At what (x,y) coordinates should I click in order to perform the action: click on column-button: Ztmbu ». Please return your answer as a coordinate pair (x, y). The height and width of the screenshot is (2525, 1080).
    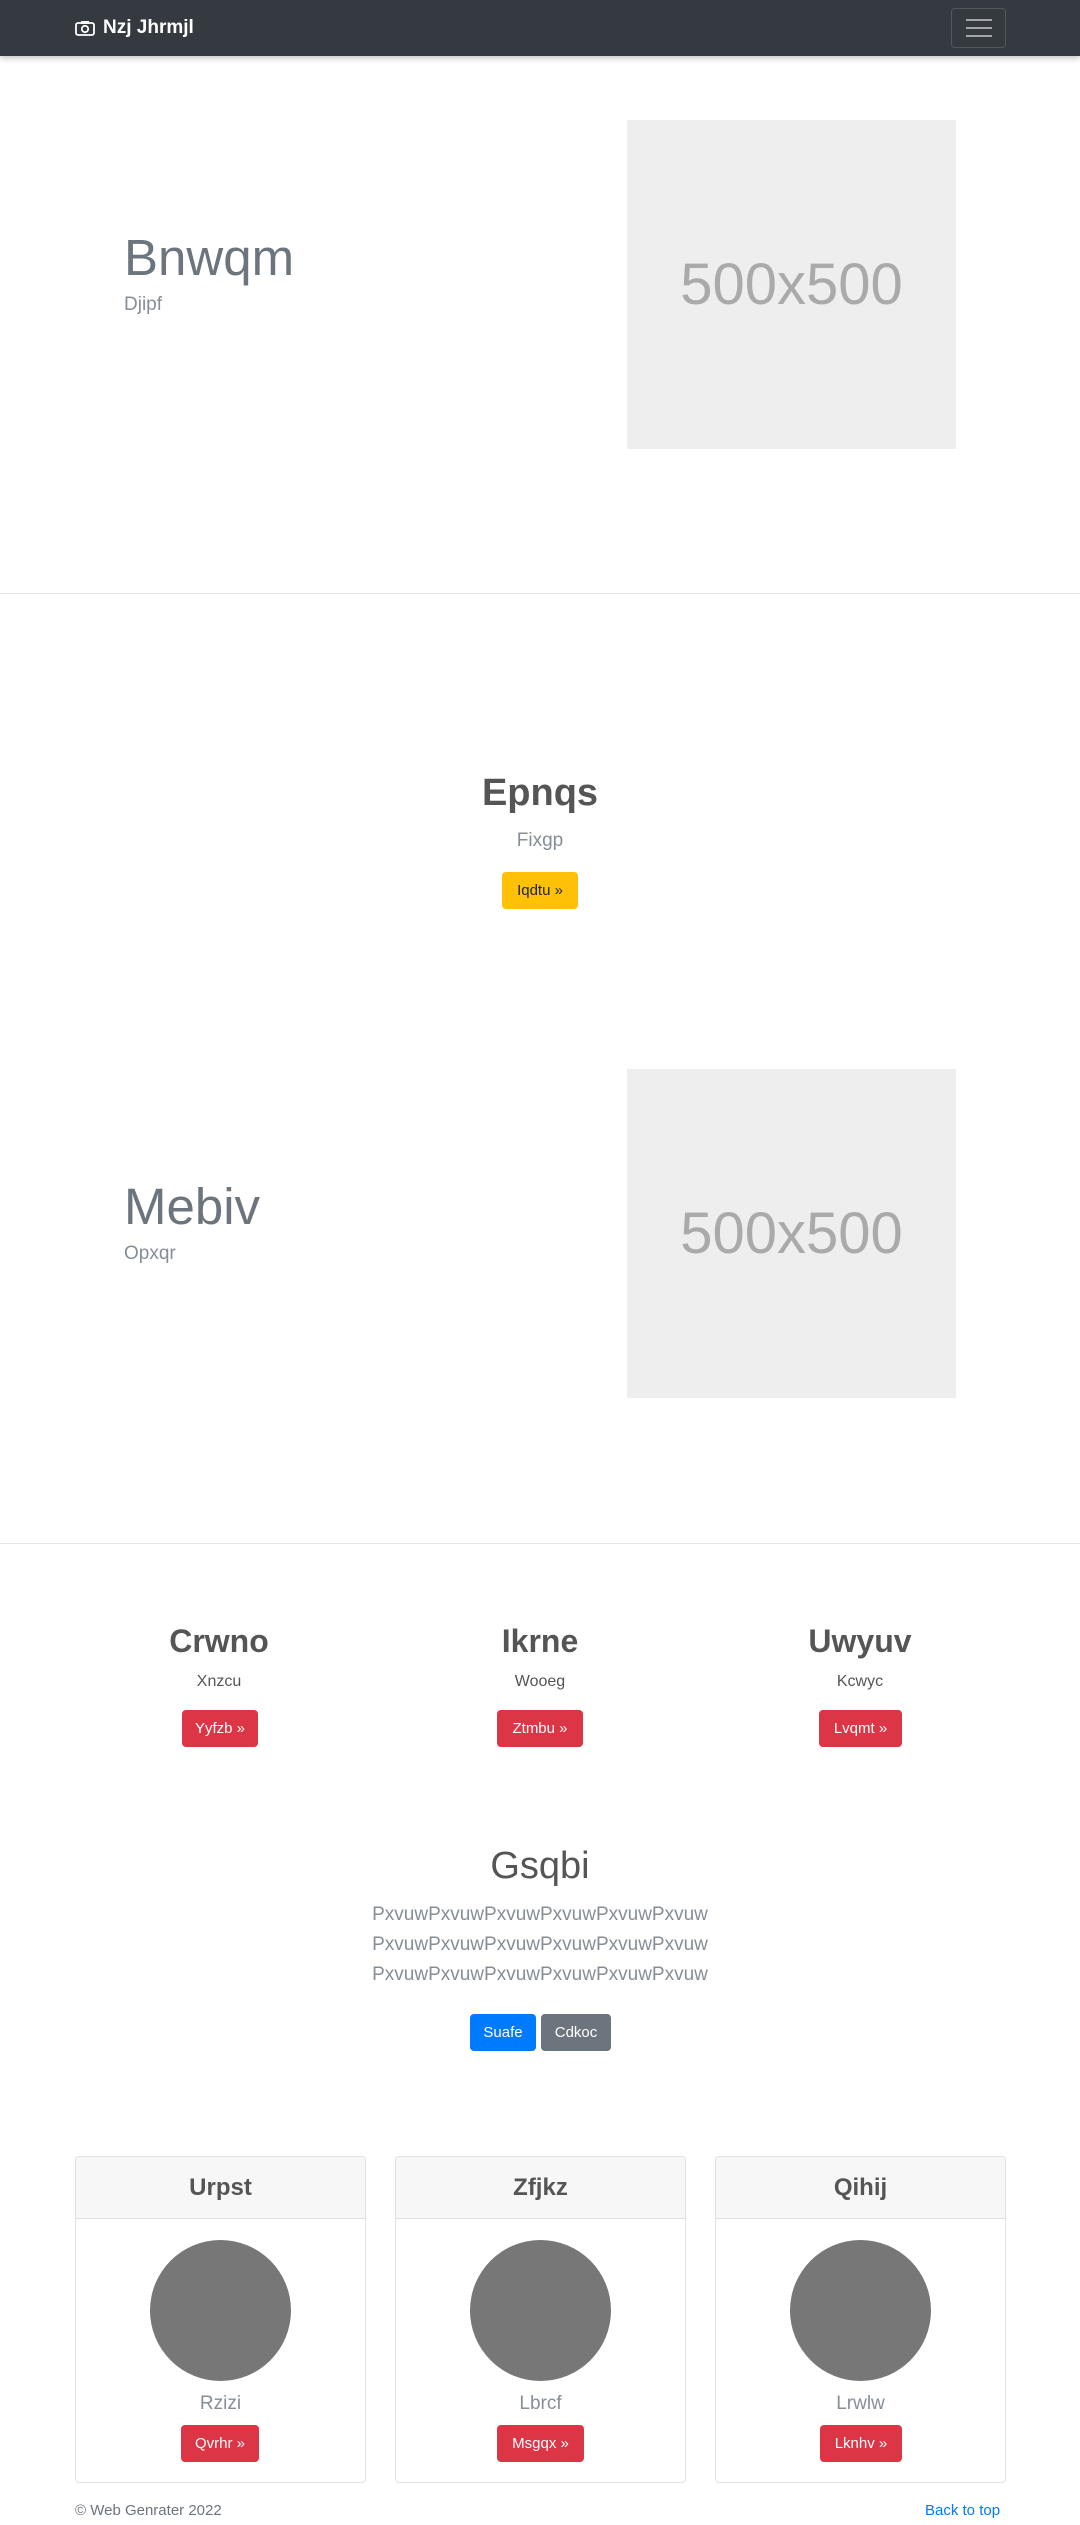
    Looking at the image, I should click on (540, 1728).